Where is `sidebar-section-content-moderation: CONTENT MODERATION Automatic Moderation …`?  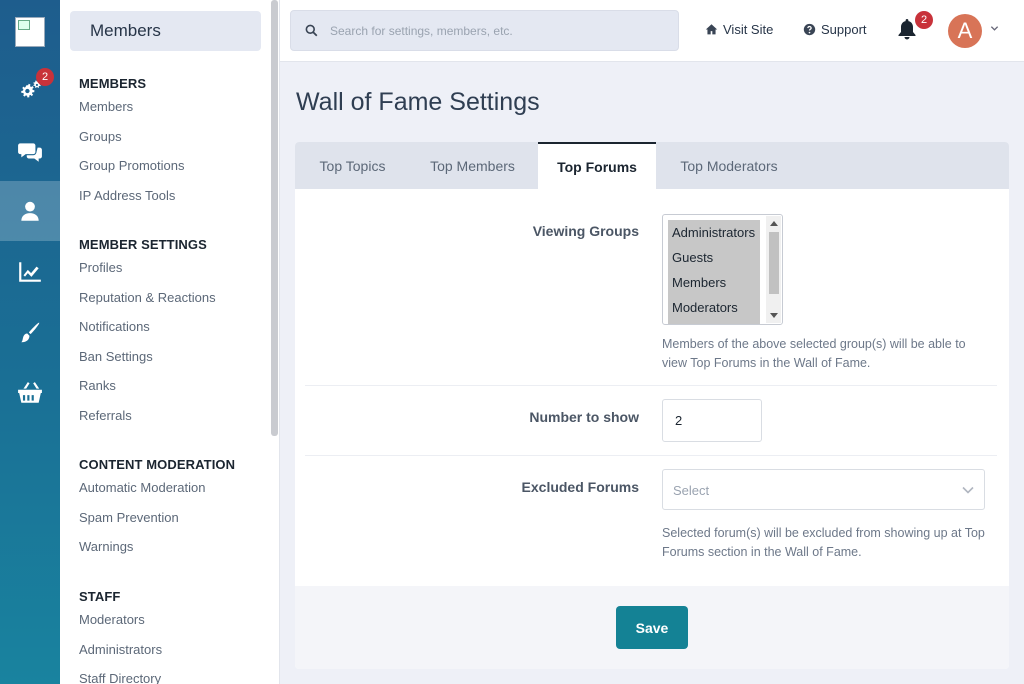 sidebar-section-content-moderation: CONTENT MODERATION Automatic Moderation … is located at coordinates (174, 513).